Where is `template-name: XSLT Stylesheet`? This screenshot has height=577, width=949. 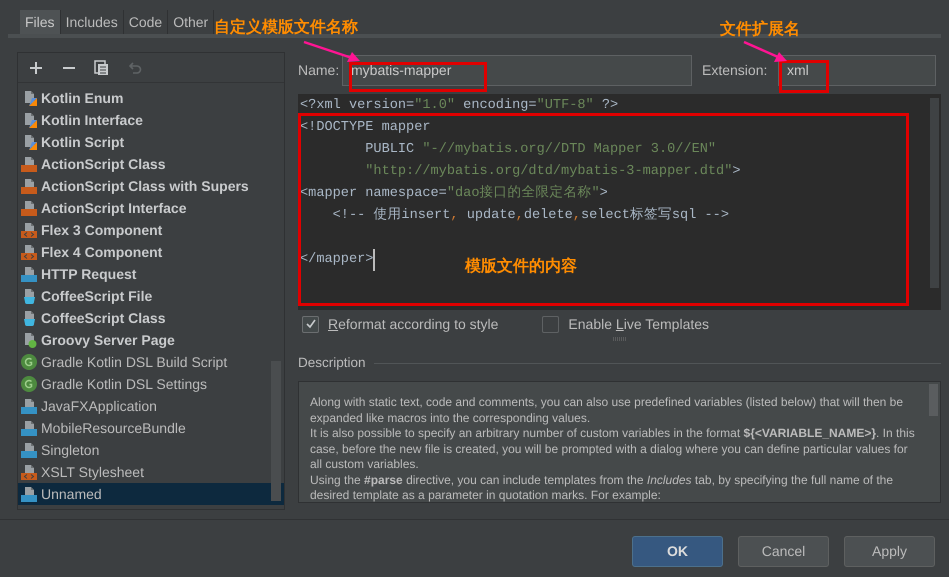
template-name: XSLT Stylesheet is located at coordinates (92, 472).